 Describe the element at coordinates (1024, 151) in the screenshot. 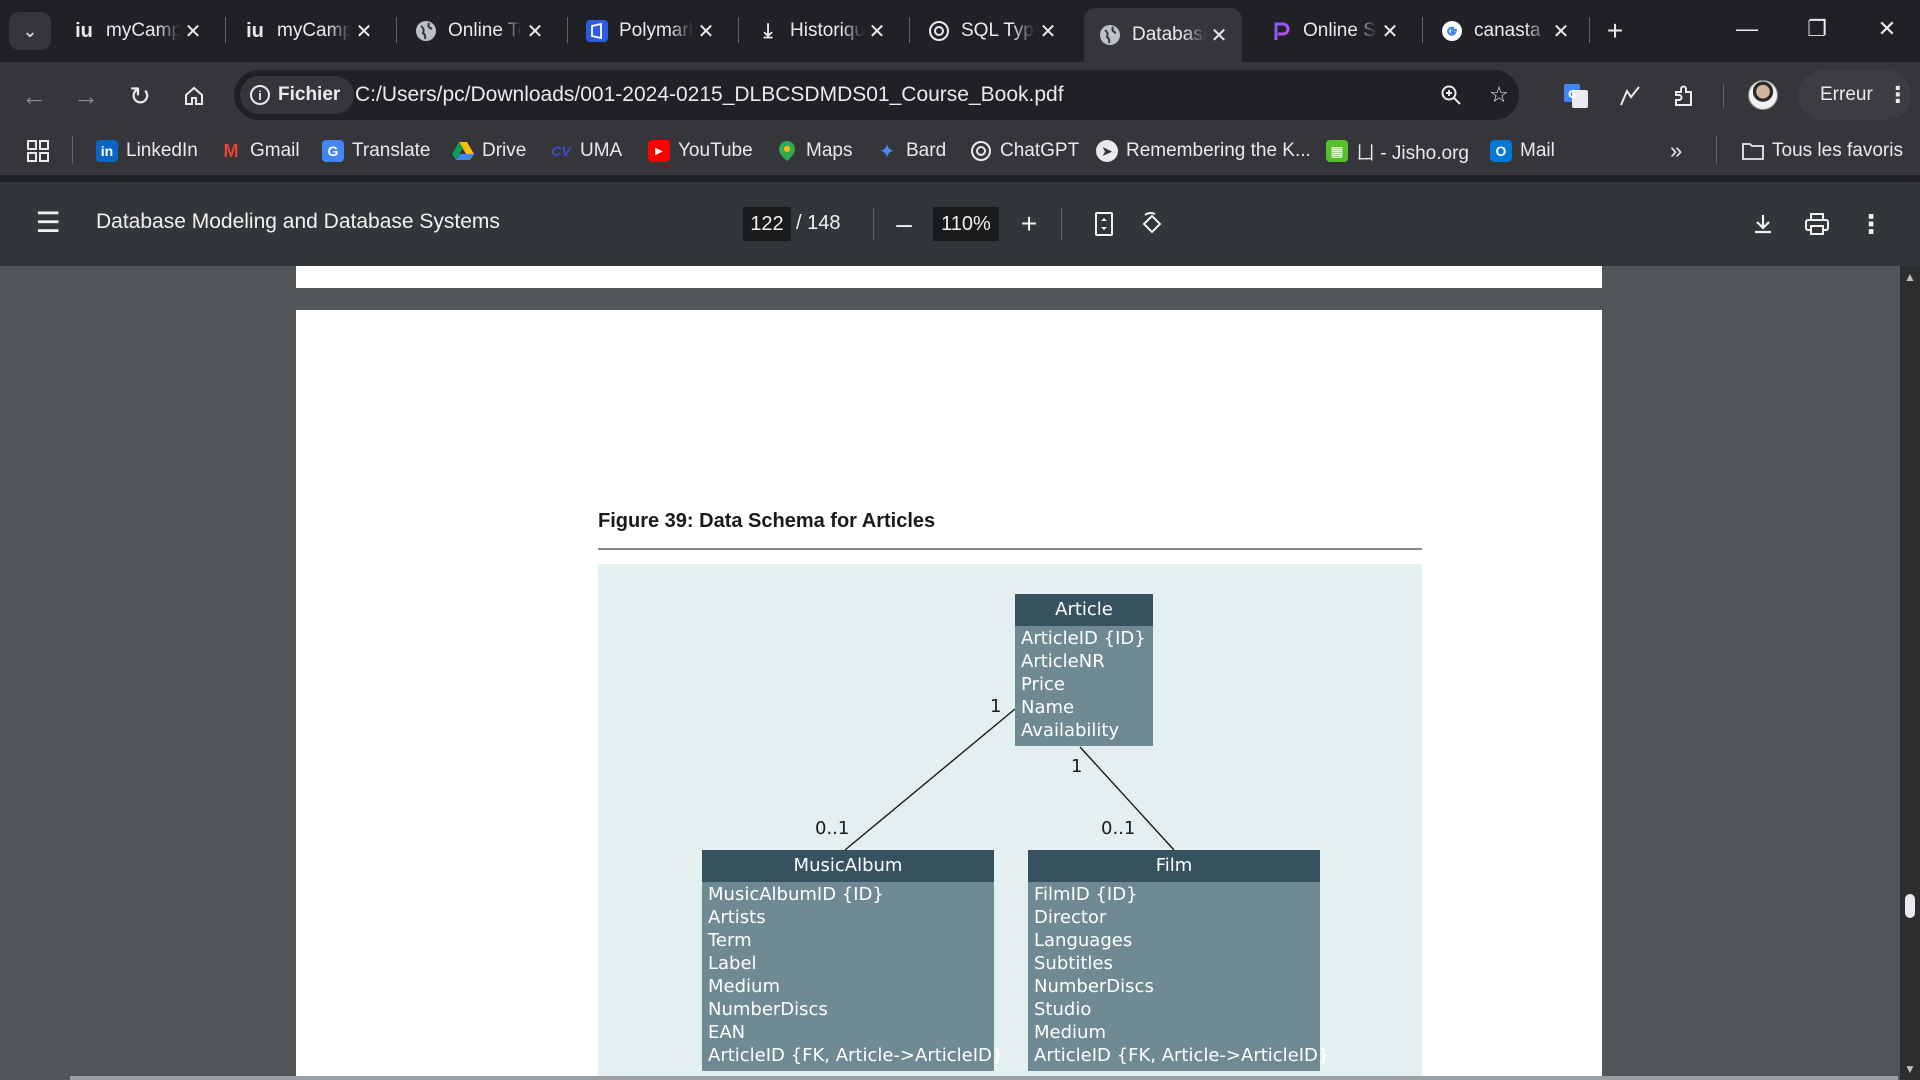

I see `bookmark-chatgpt: ChatGPT` at that location.